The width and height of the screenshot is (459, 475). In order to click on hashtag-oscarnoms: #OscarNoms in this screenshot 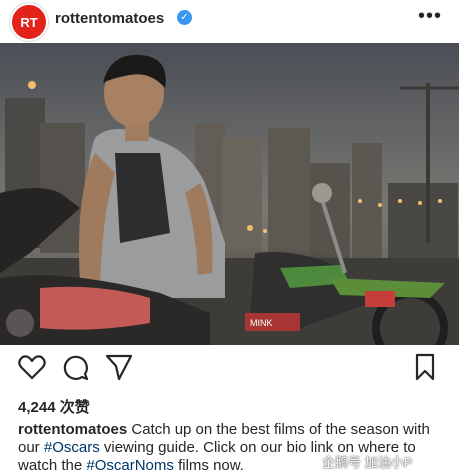, I will do `click(130, 465)`.